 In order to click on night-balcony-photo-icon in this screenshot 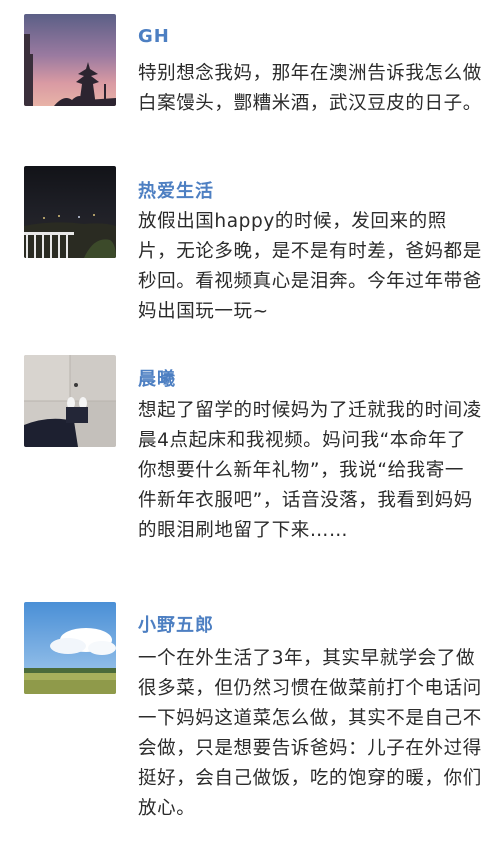, I will do `click(70, 212)`.